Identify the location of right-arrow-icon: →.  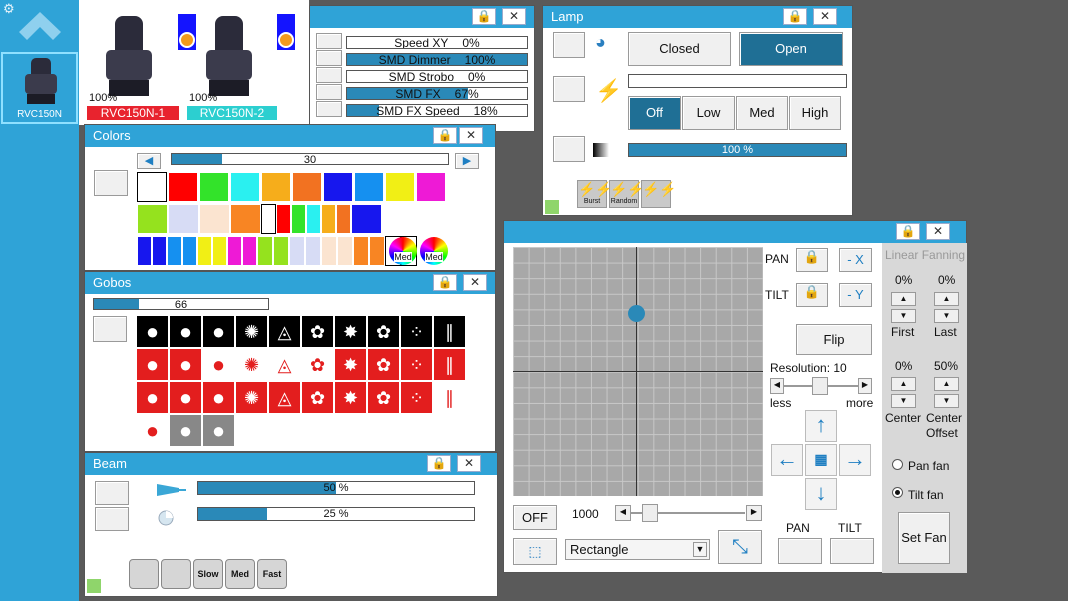
(855, 460).